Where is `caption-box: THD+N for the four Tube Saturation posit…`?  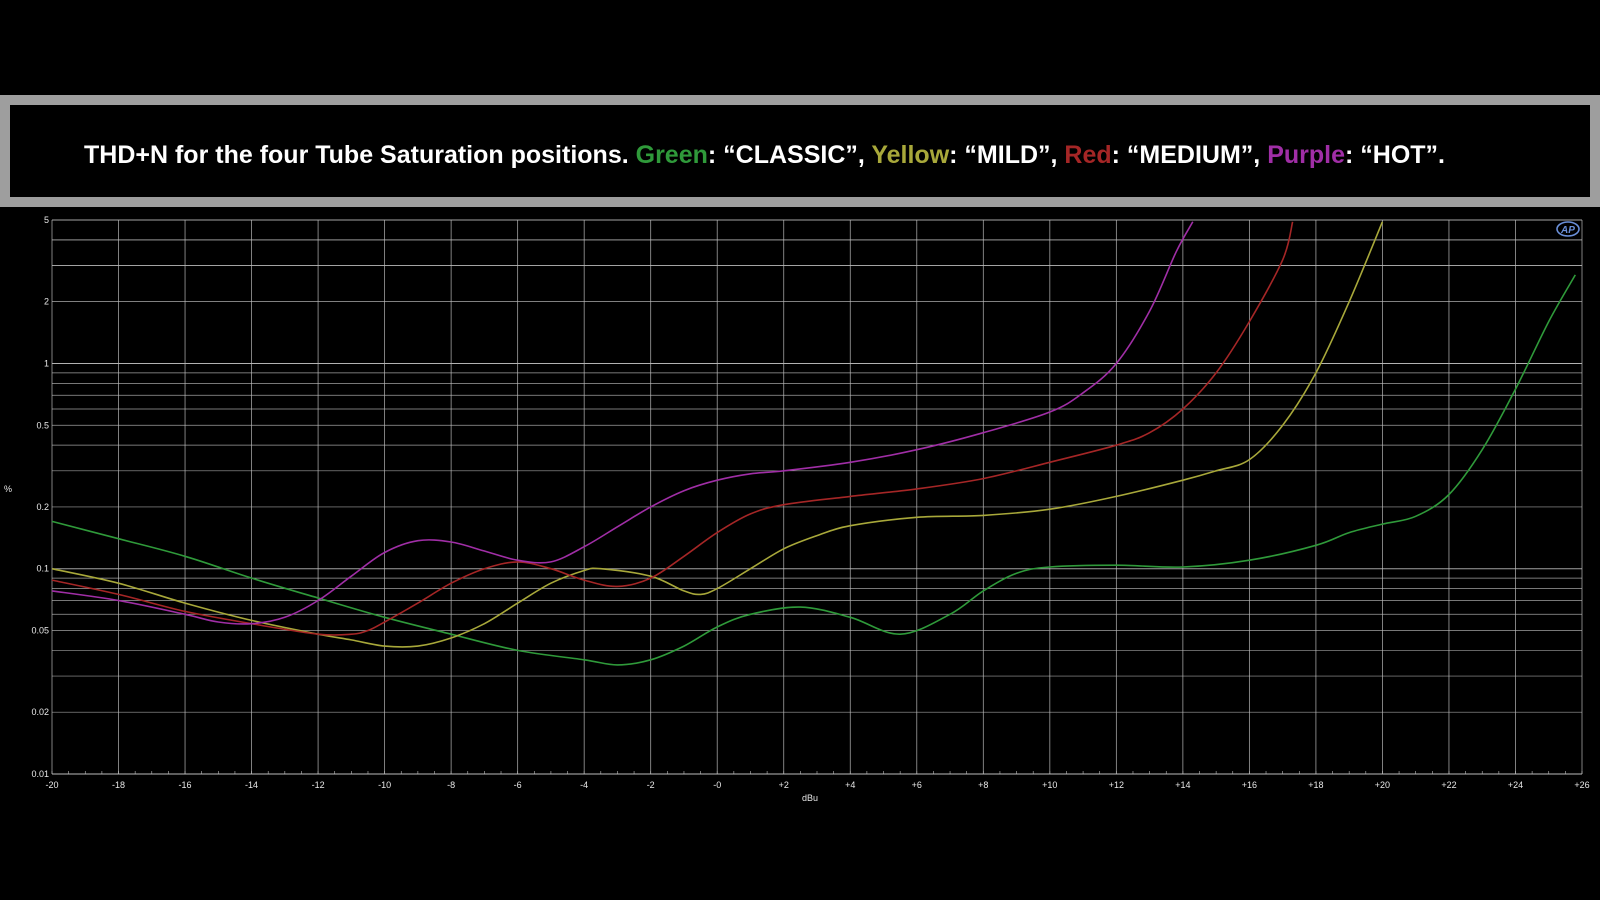
caption-box: THD+N for the four Tube Saturation posit… is located at coordinates (800, 151).